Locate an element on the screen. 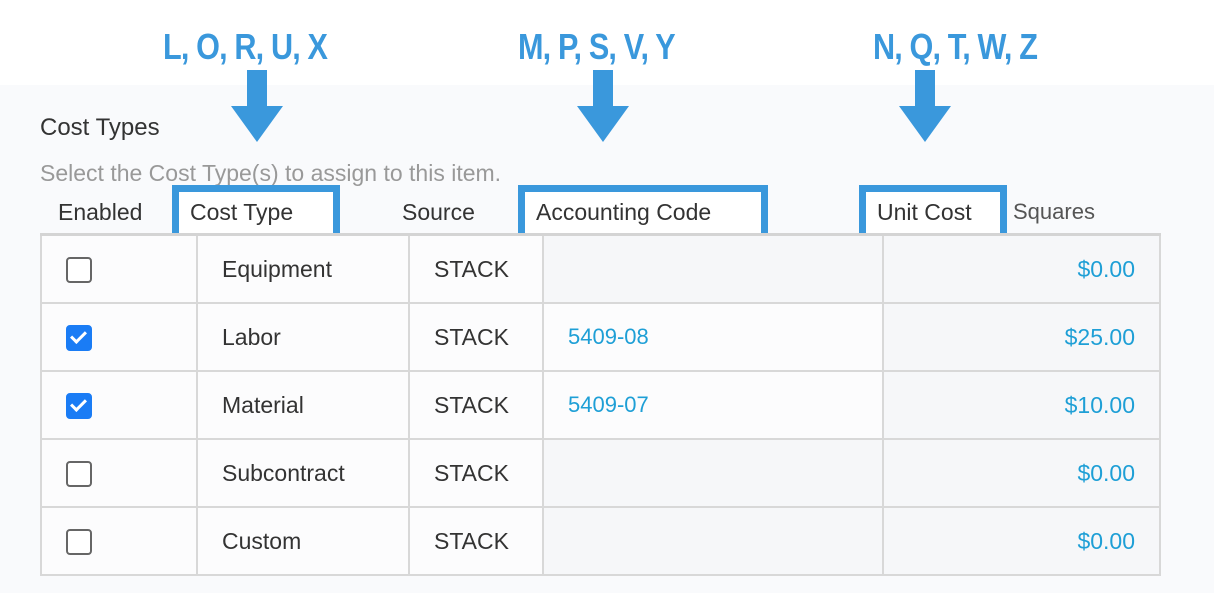 This screenshot has height=593, width=1214. annotation-label-unit-cost: N, Q, T, W, Z is located at coordinates (955, 46).